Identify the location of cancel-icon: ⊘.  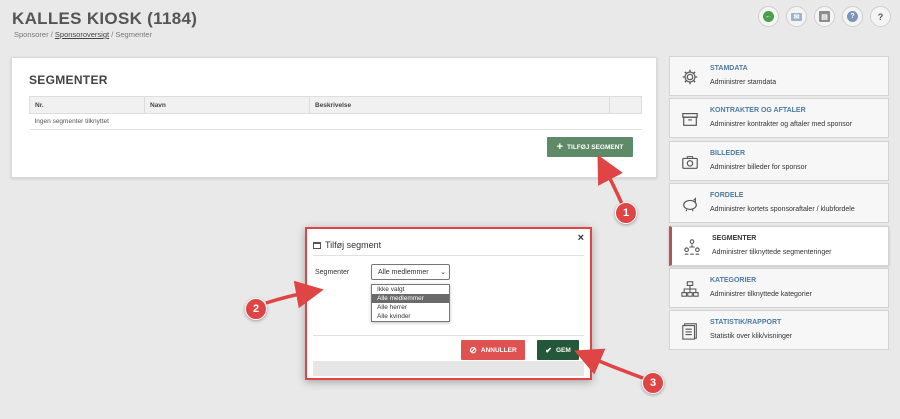
(473, 349).